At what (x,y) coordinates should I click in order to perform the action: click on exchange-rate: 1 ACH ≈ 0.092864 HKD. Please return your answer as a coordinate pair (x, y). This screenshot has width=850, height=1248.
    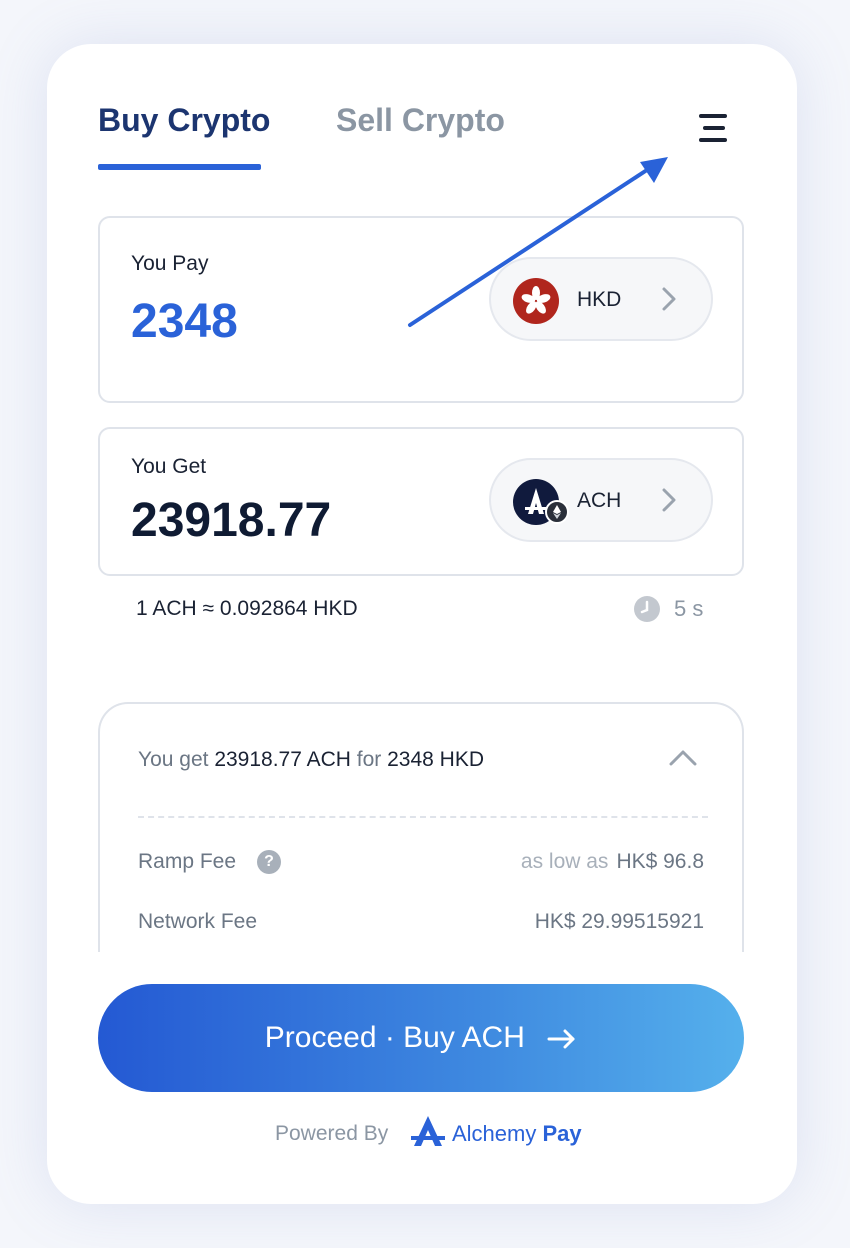
    Looking at the image, I should click on (247, 608).